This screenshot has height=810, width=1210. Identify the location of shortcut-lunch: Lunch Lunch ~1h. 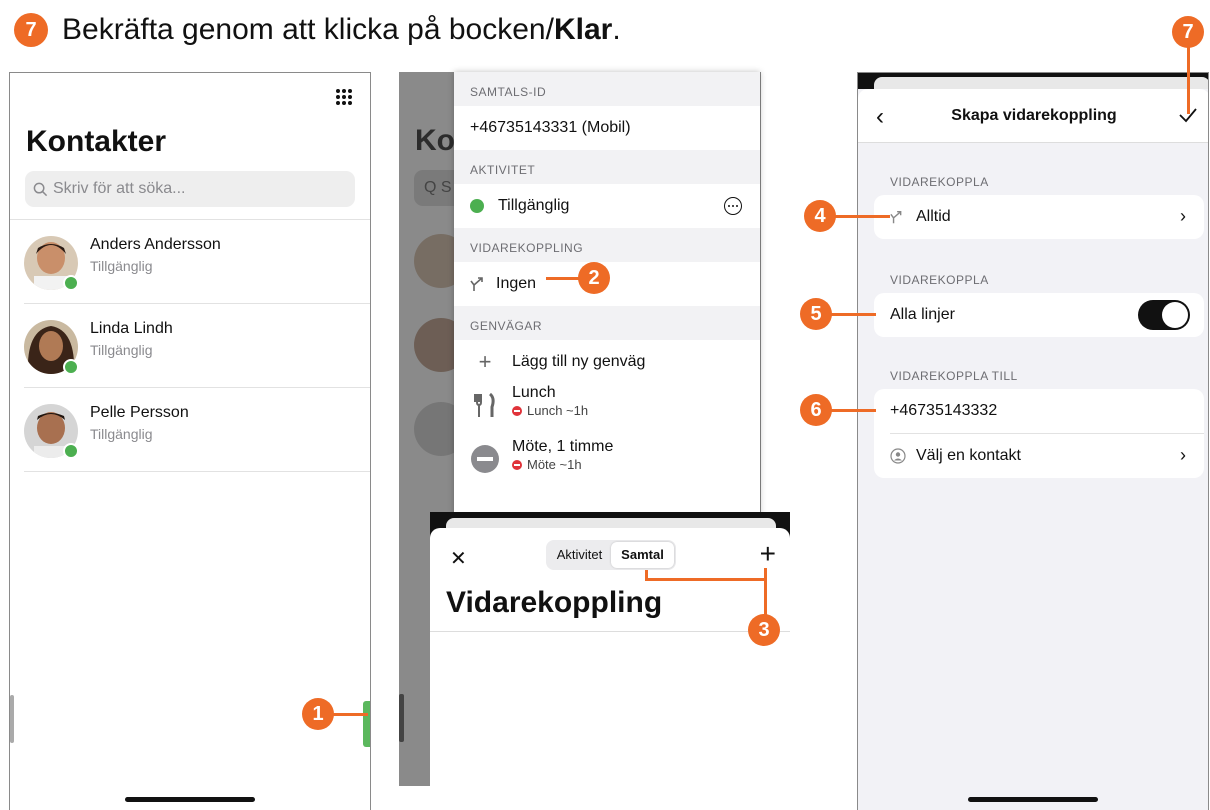
(607, 411).